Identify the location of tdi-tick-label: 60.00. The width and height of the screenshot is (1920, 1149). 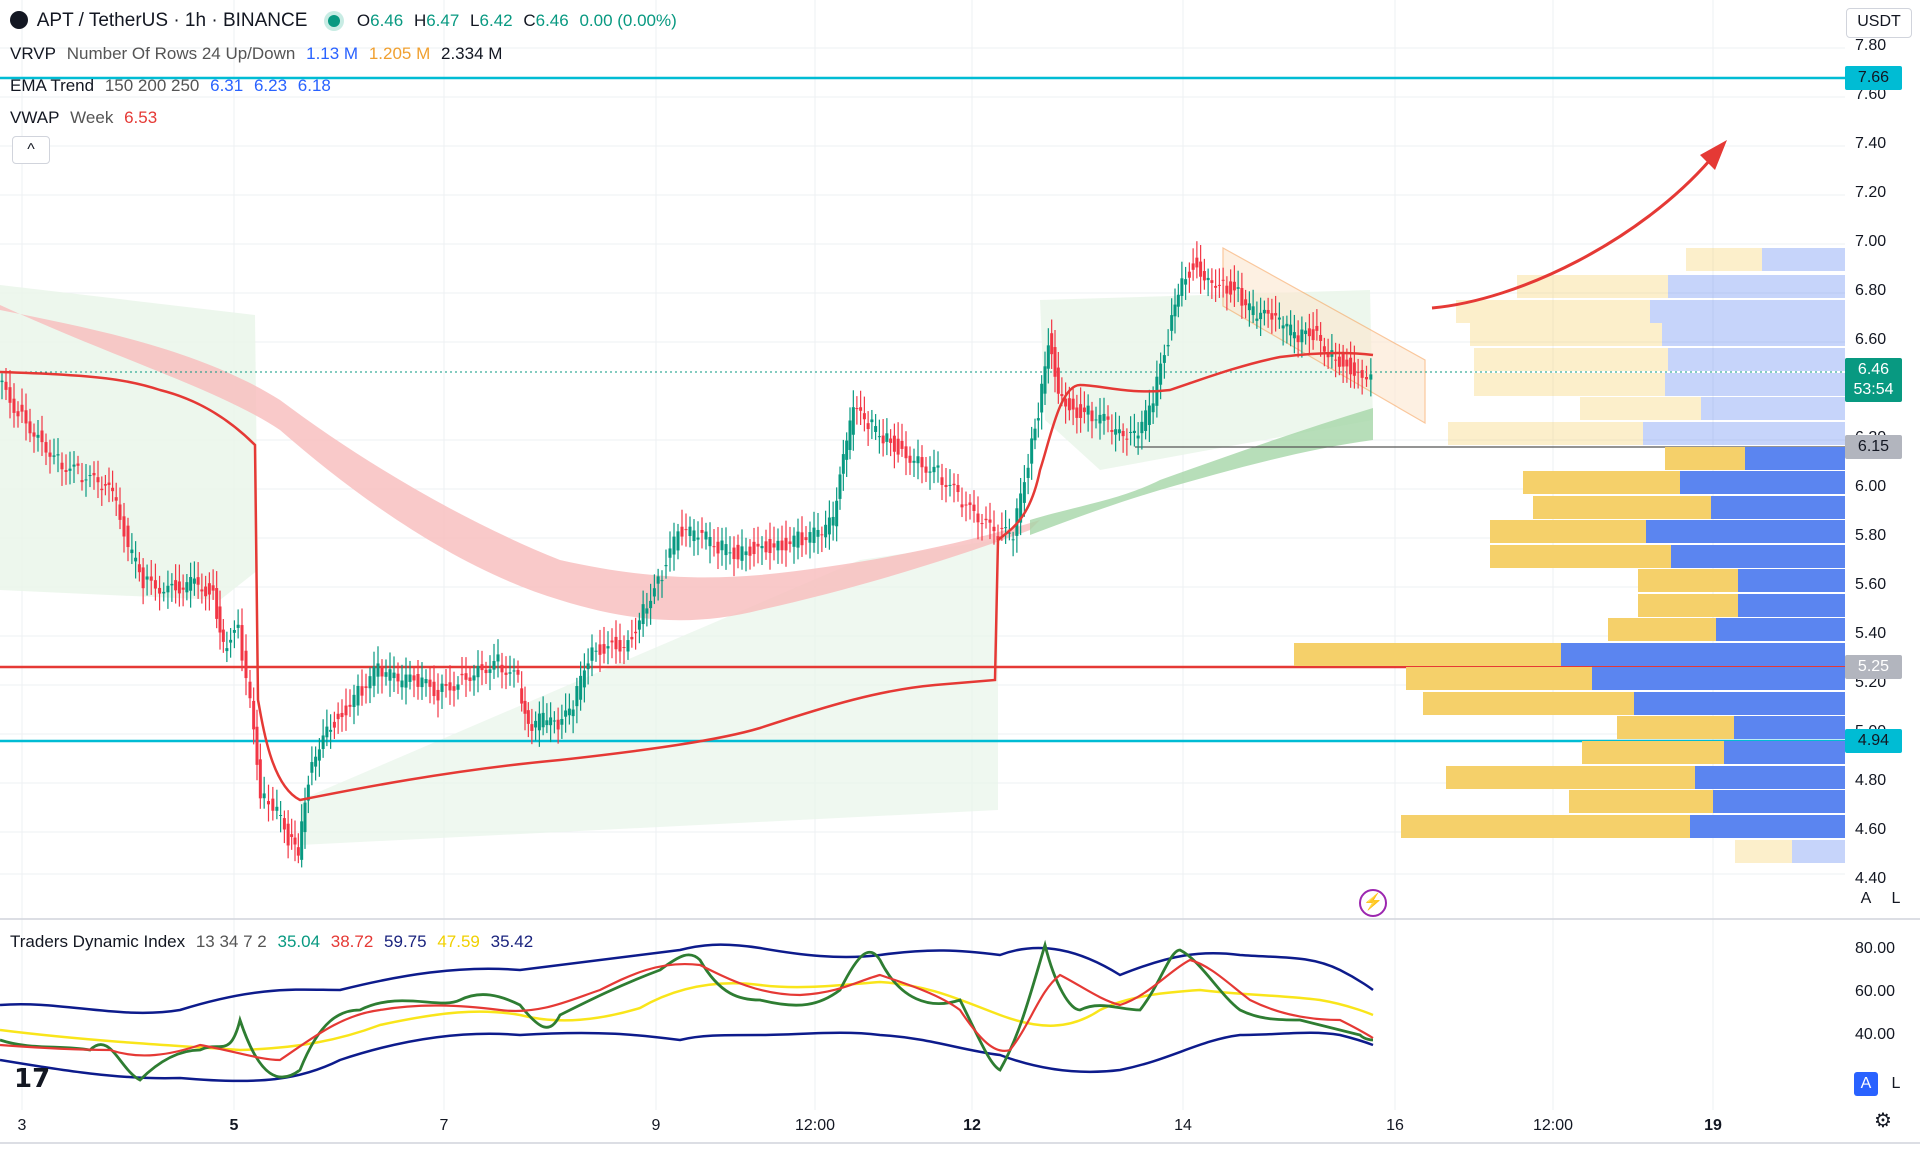
(1875, 991).